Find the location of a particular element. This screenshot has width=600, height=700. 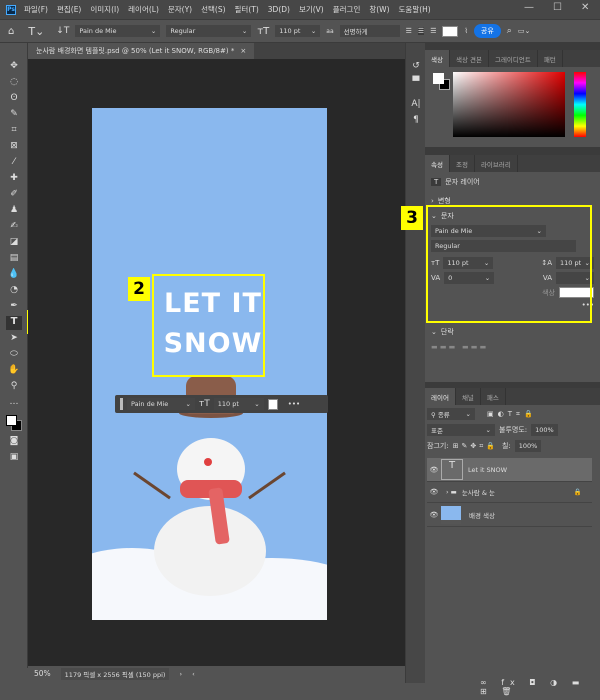

drag-handle is located at coordinates (121, 404).